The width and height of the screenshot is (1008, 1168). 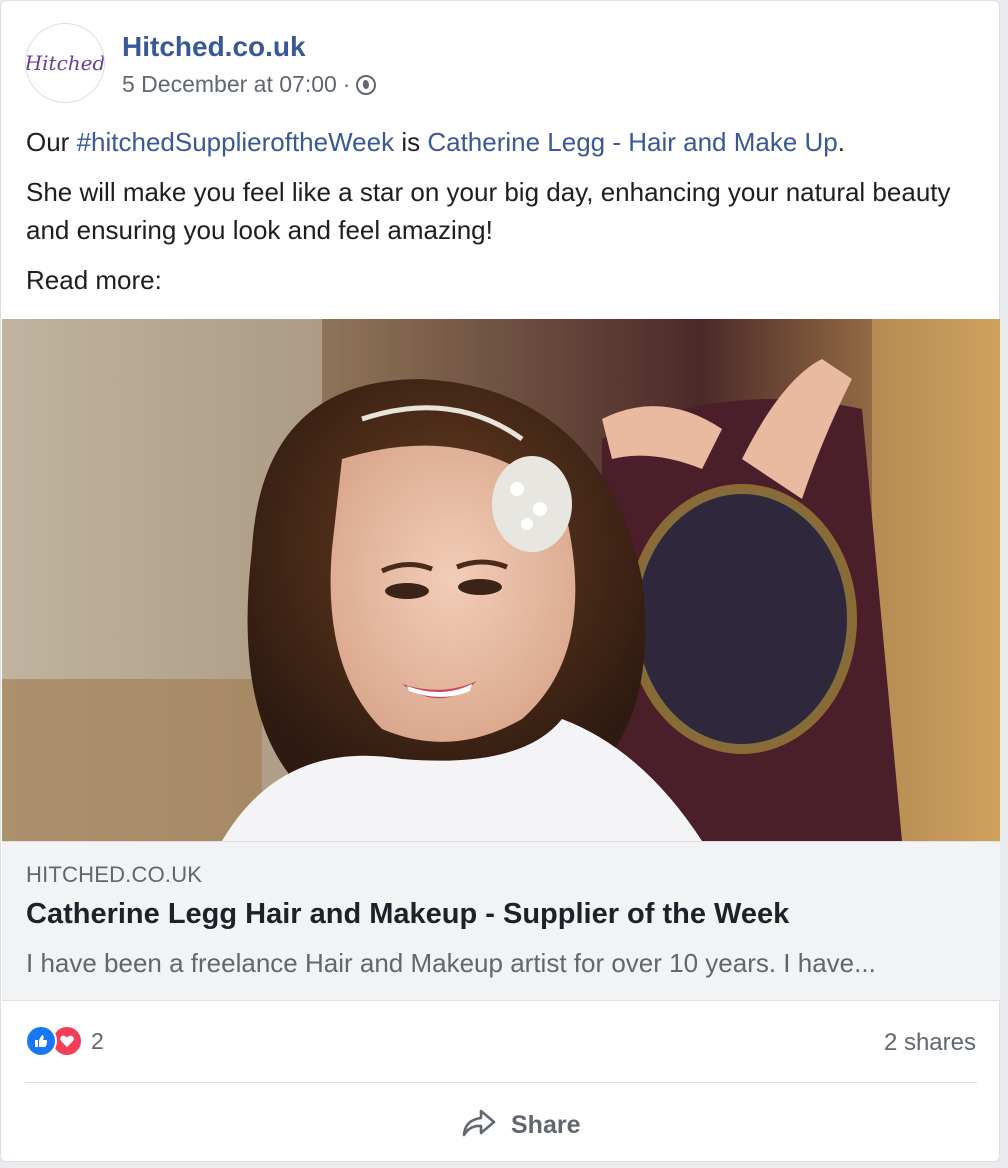 I want to click on post-timestamp: 5 December at 07:00, so click(x=229, y=84).